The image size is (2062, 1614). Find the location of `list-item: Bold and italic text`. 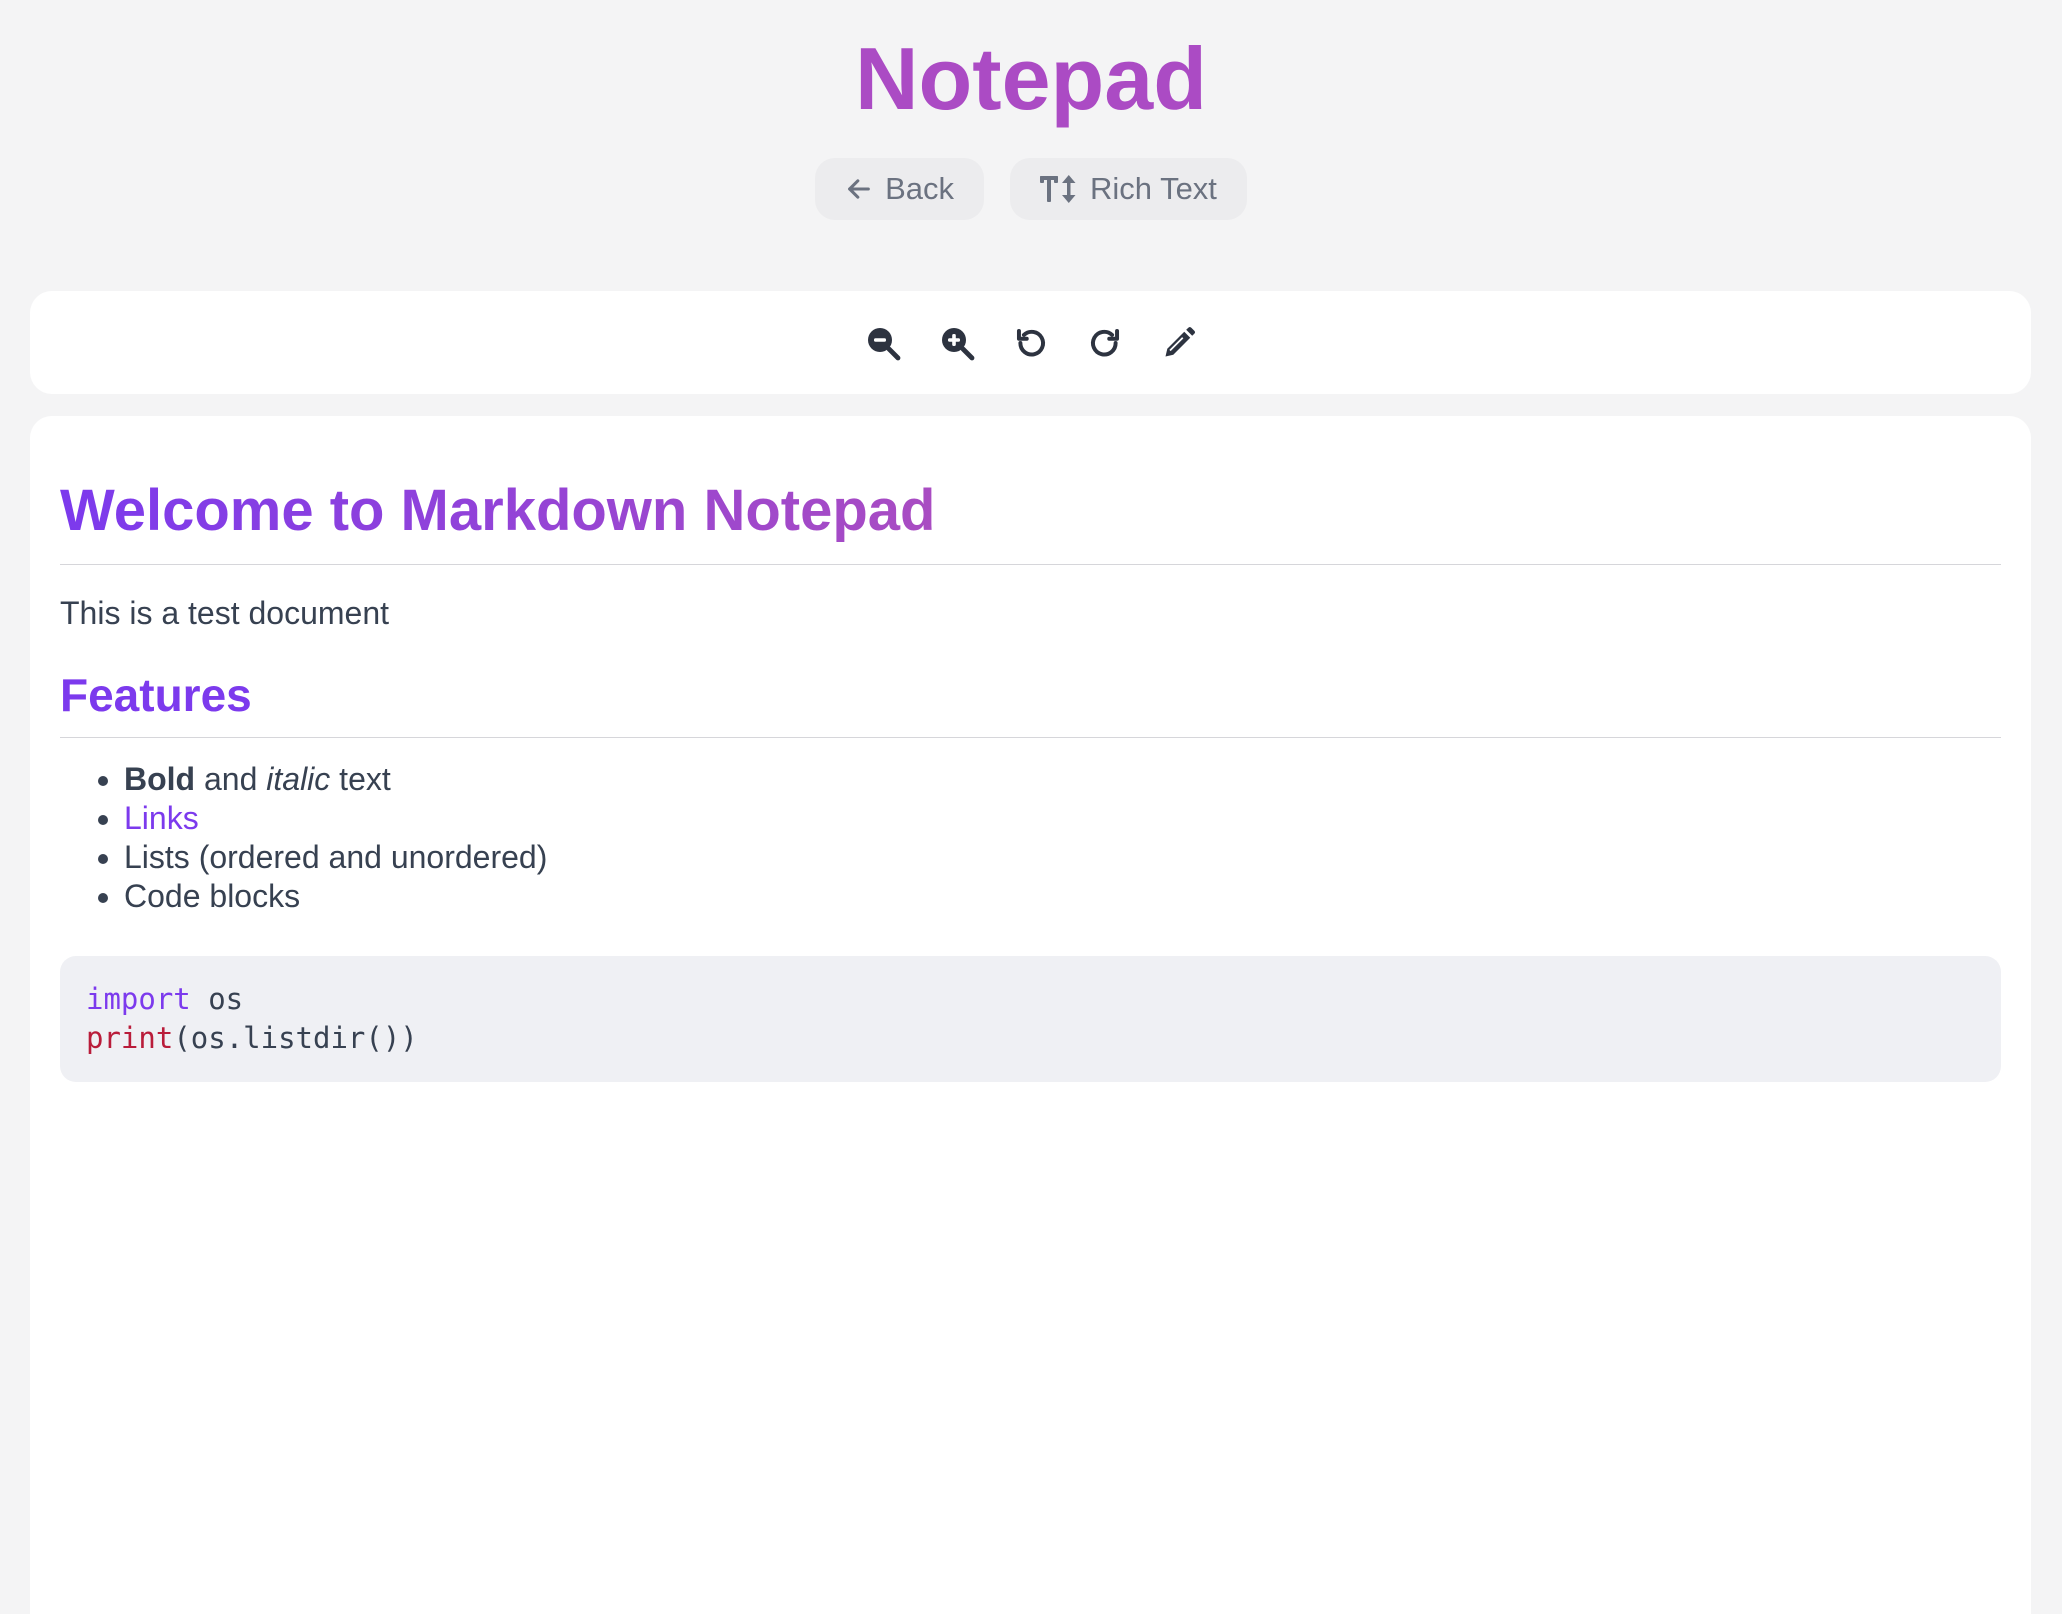

list-item: Bold and italic text is located at coordinates (1062, 779).